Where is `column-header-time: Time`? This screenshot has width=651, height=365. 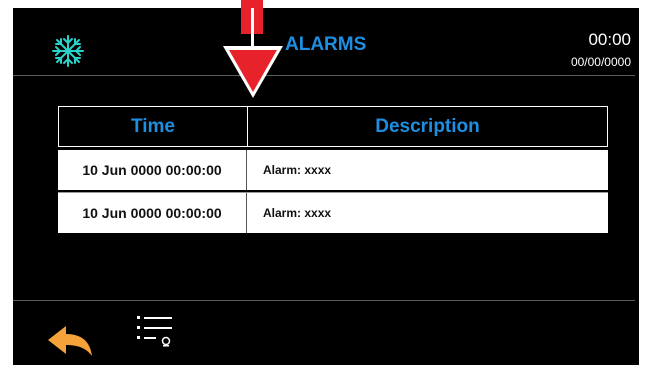 column-header-time: Time is located at coordinates (153, 126).